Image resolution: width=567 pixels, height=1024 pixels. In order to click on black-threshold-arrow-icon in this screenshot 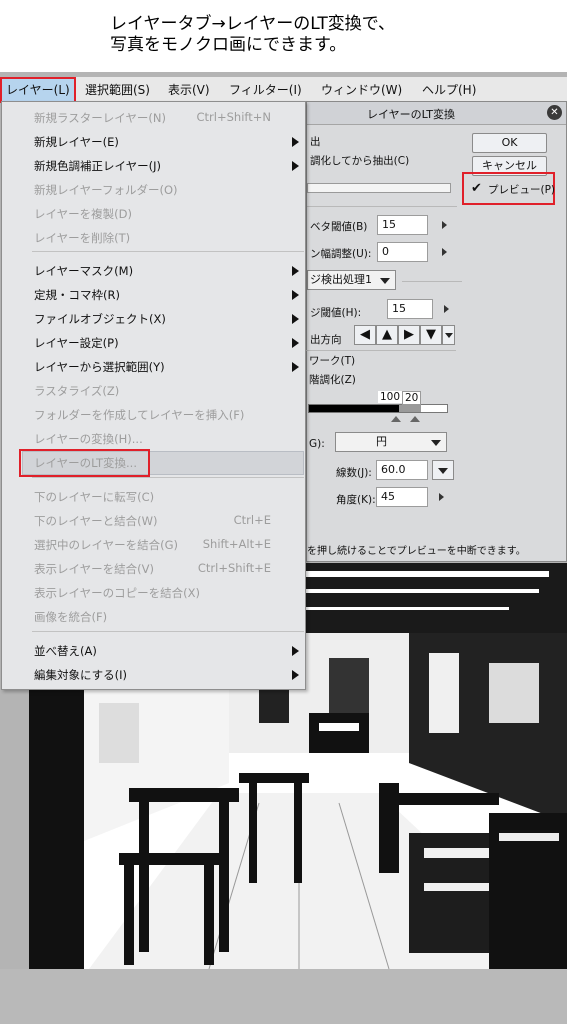, I will do `click(444, 225)`.